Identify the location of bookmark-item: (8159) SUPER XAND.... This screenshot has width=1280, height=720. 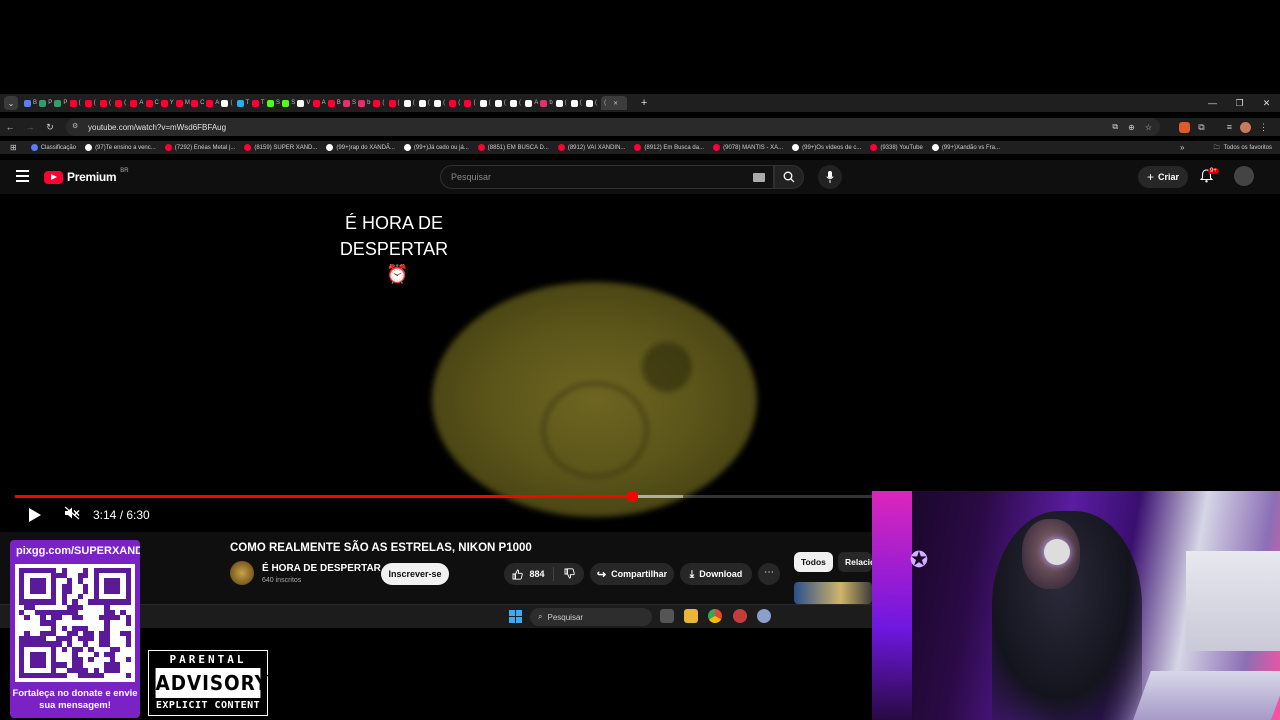
(280, 147).